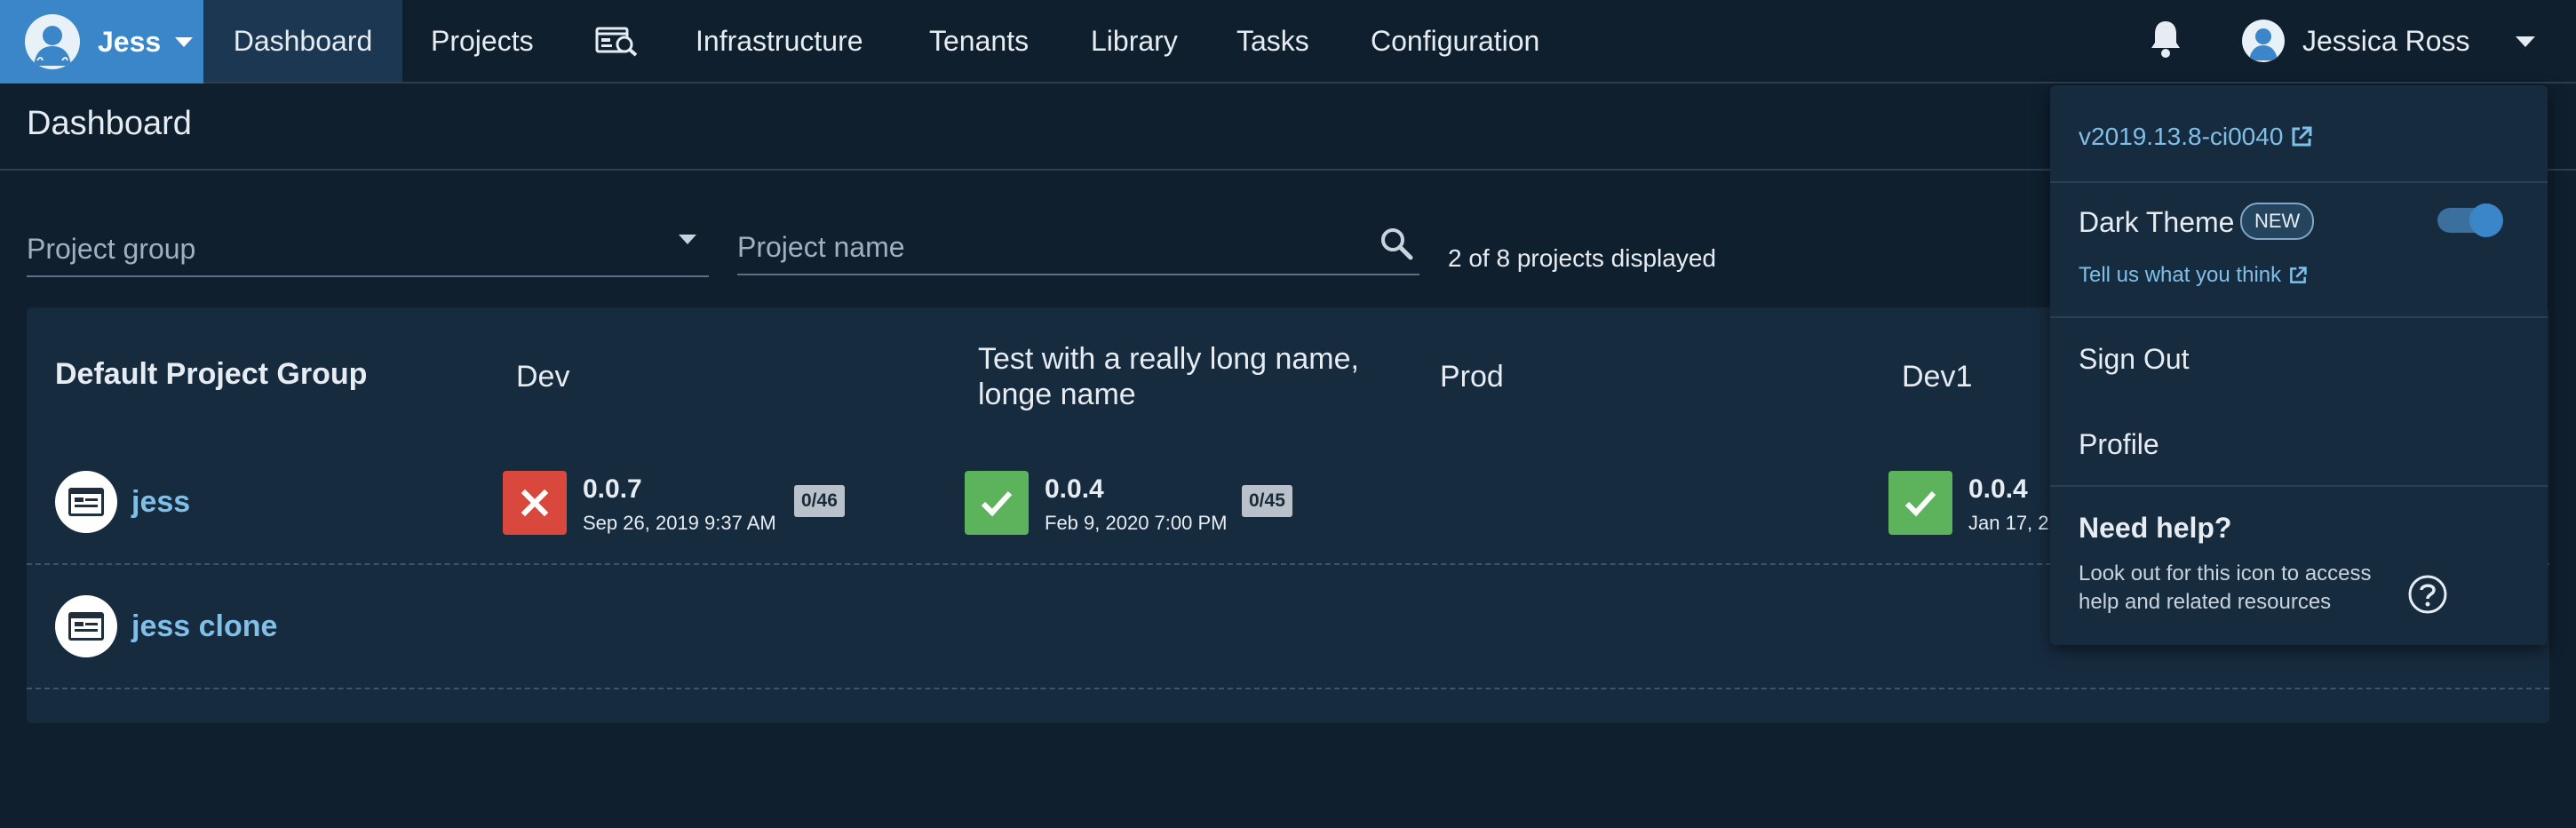 This screenshot has width=2576, height=828. I want to click on project-row-jess-clone: jess clone, so click(166, 626).